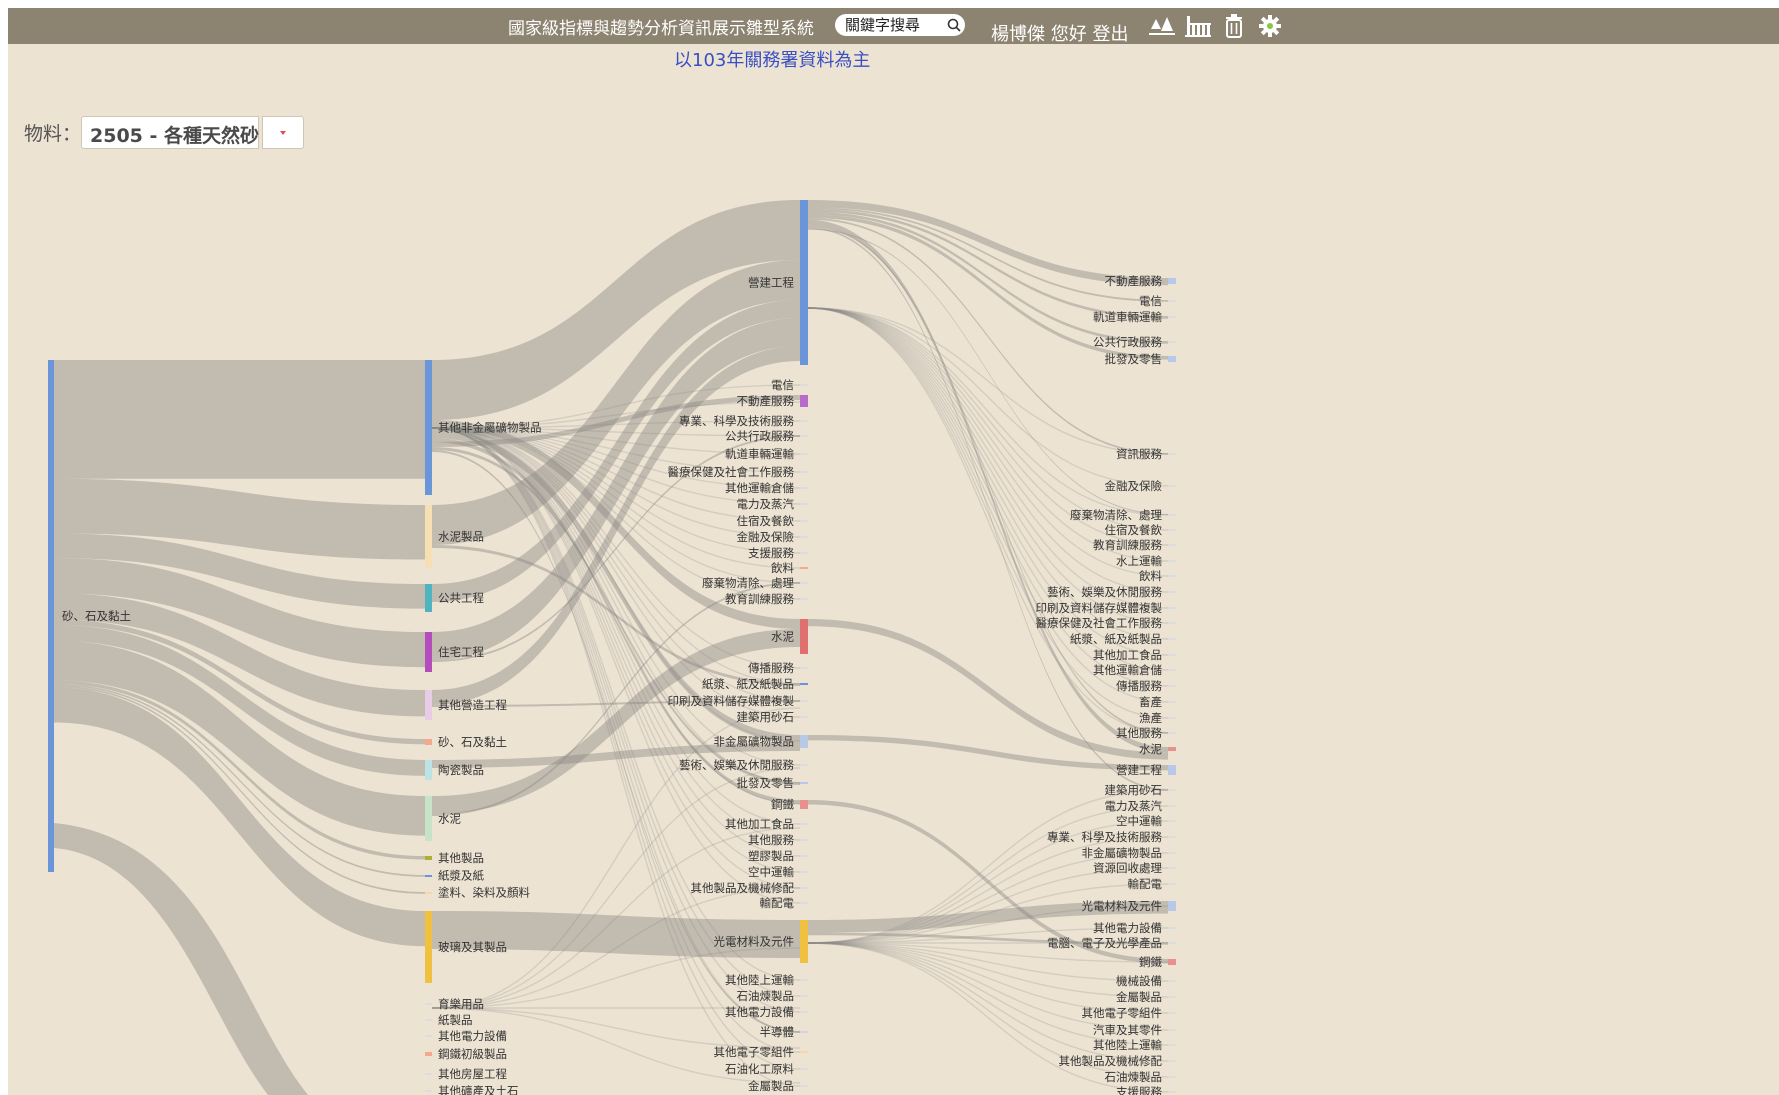  I want to click on sankey-link-l2-l3, so click(988, 264).